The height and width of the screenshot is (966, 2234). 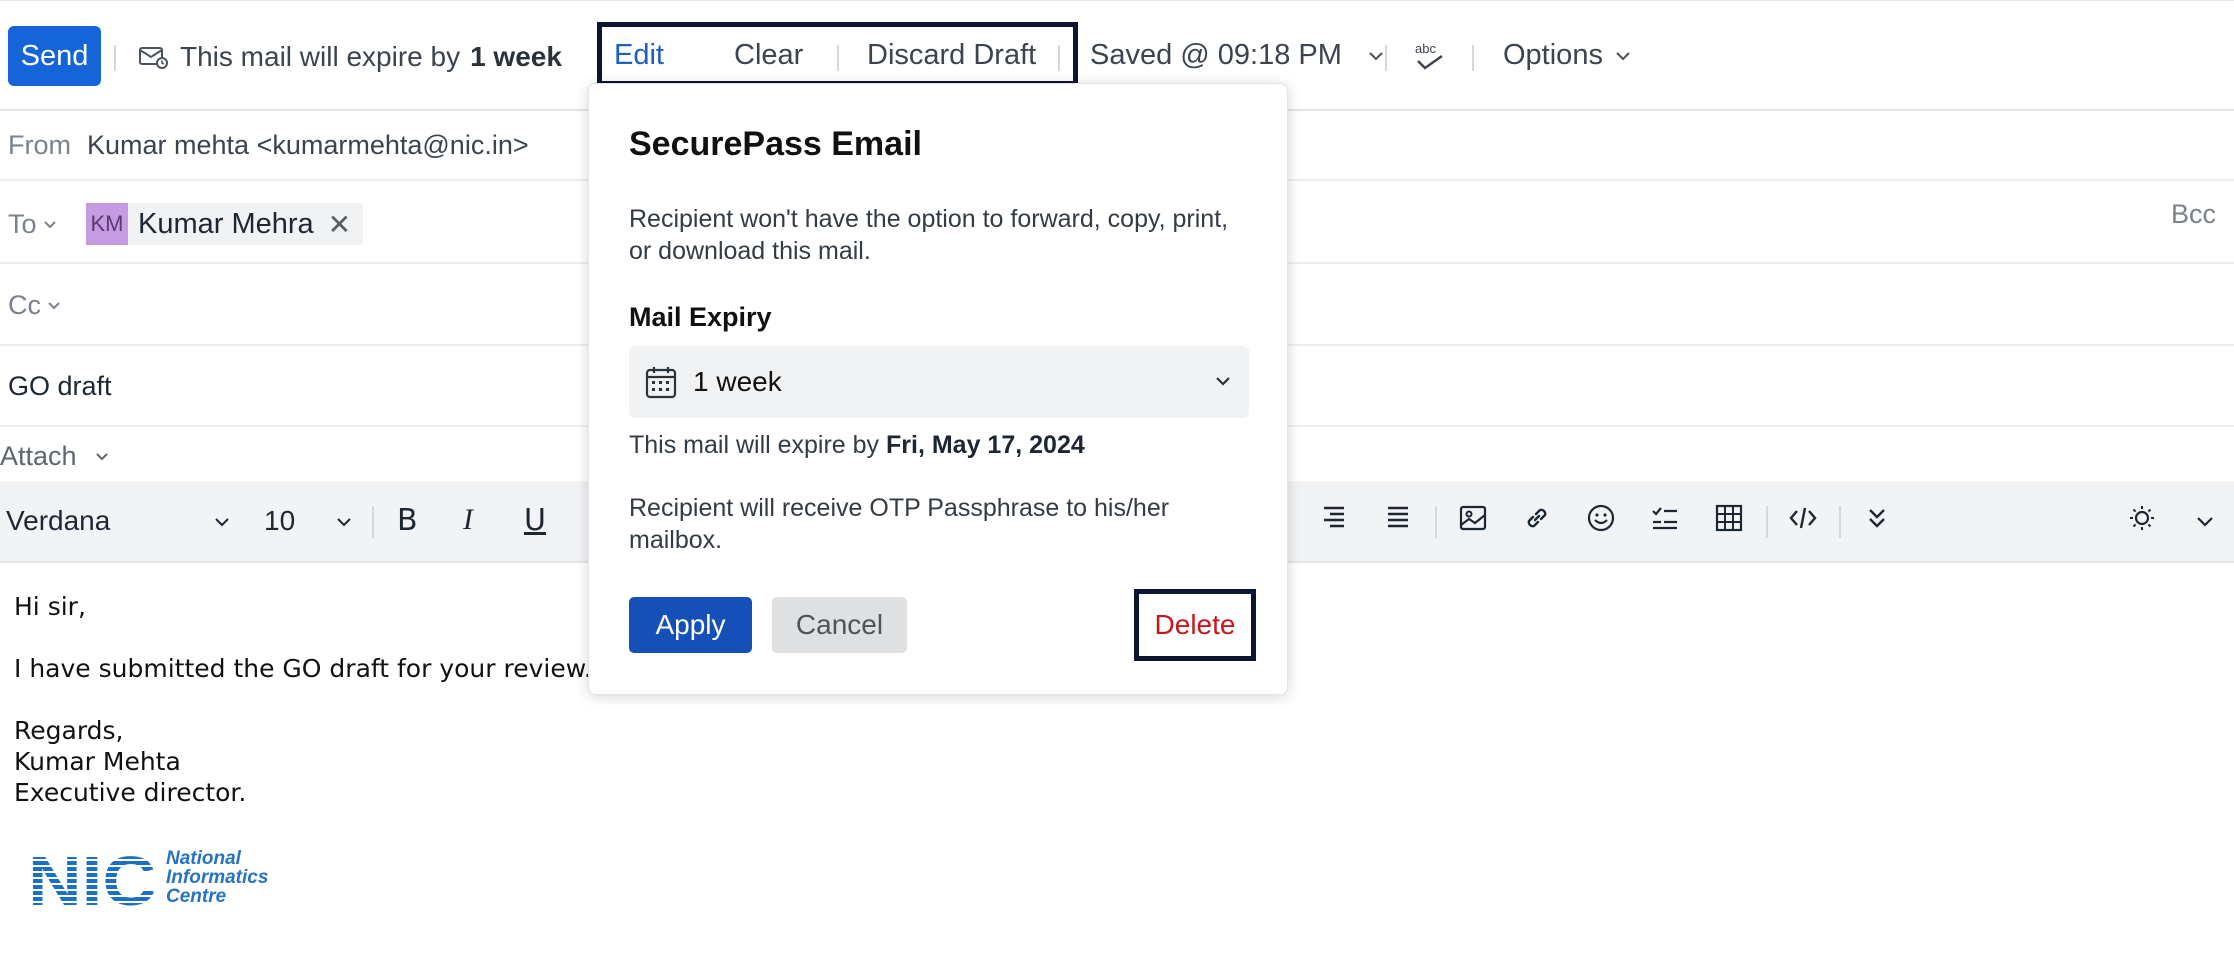 I want to click on calendar-icon, so click(x=661, y=383).